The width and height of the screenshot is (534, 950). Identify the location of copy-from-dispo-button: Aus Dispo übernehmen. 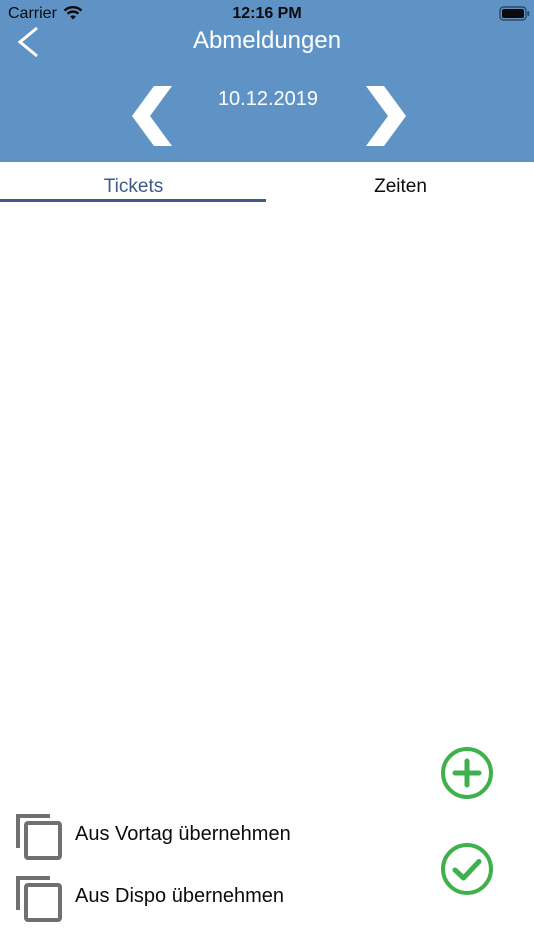
(214, 901).